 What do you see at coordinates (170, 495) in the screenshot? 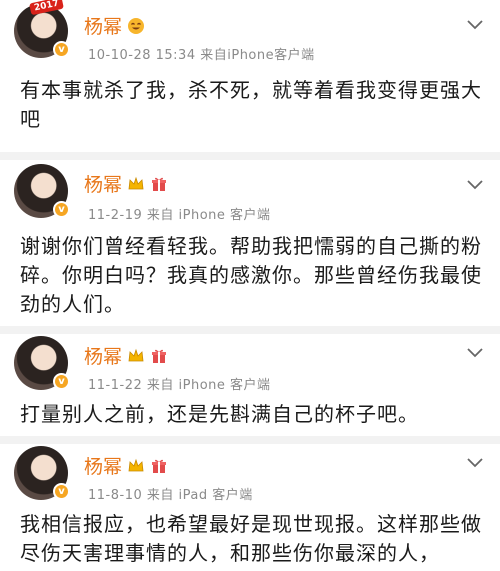
I see `post-meta: 11-8-10 来自 iPad 客户端` at bounding box center [170, 495].